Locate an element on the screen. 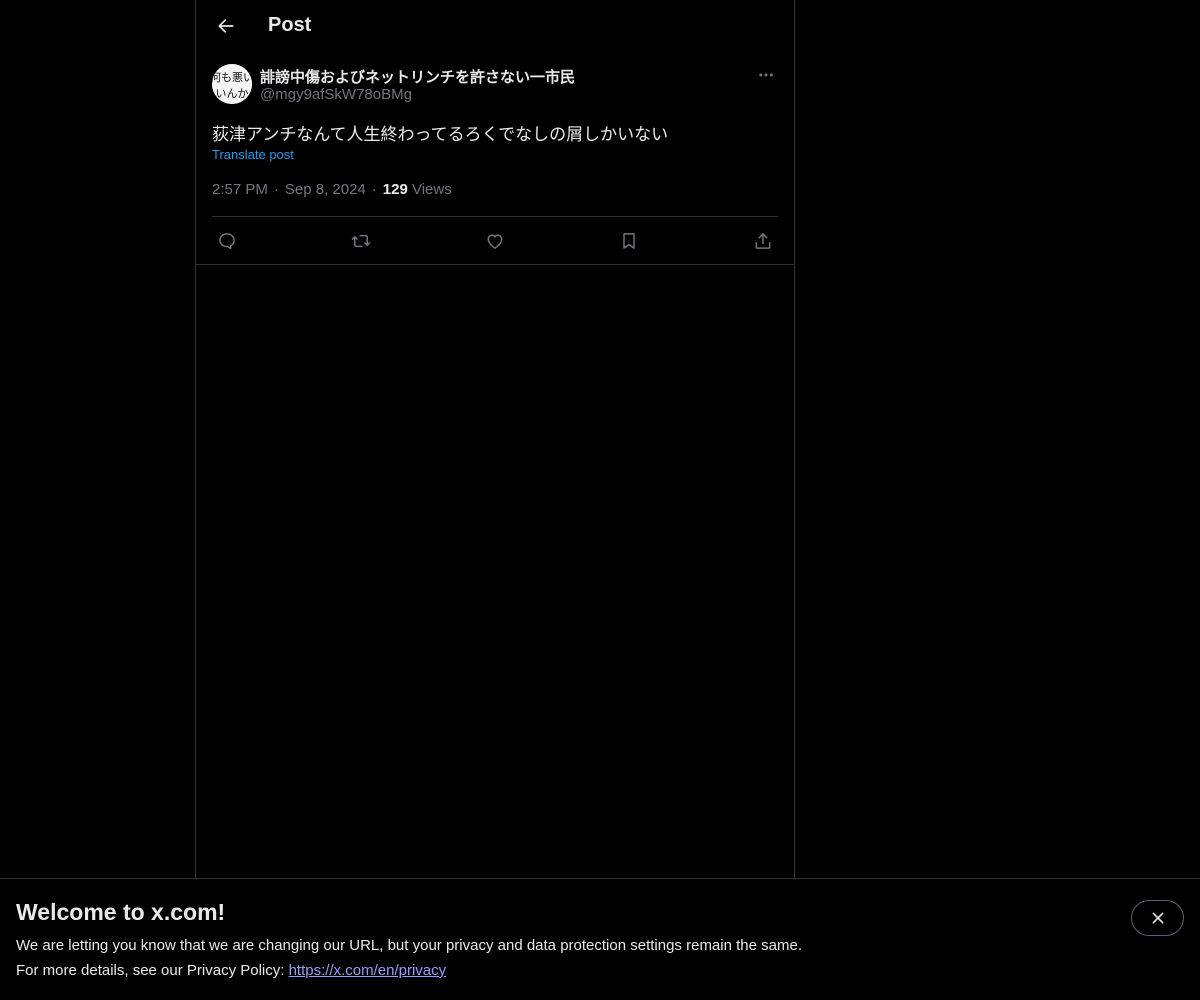 This screenshot has height=1000, width=1200. post-text: 荻津アンチなんて人生終わってるろくでなしの屑しかいない is located at coordinates (440, 134).